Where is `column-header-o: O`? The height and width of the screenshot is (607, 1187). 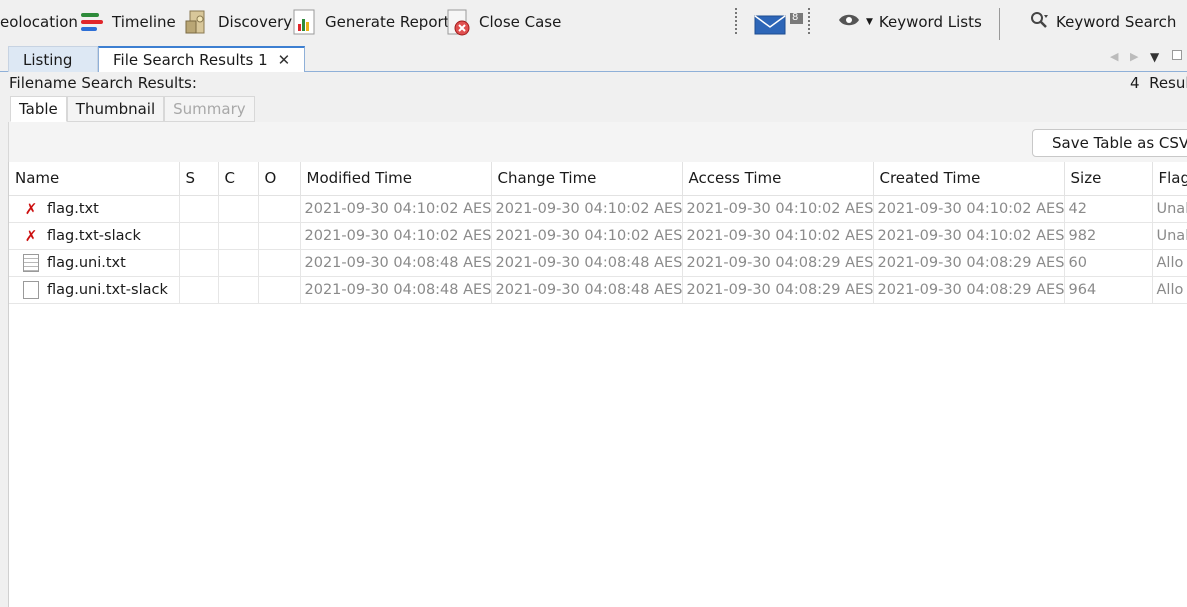
column-header-o: O is located at coordinates (279, 179).